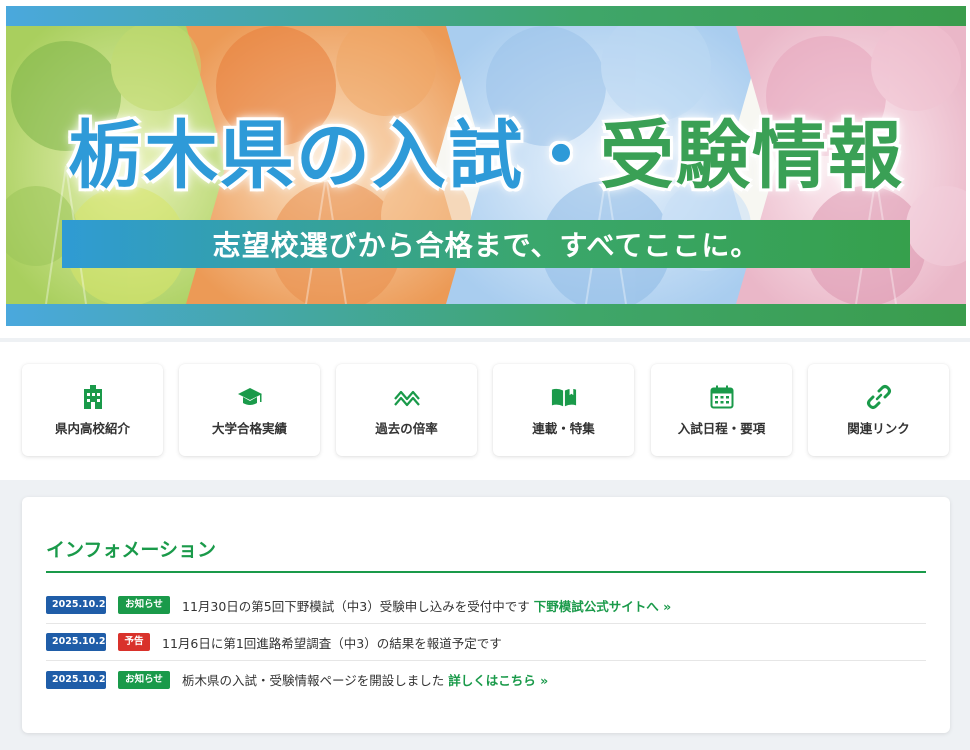 This screenshot has width=970, height=750. I want to click on nav-card-features: 連載・特集, so click(563, 410).